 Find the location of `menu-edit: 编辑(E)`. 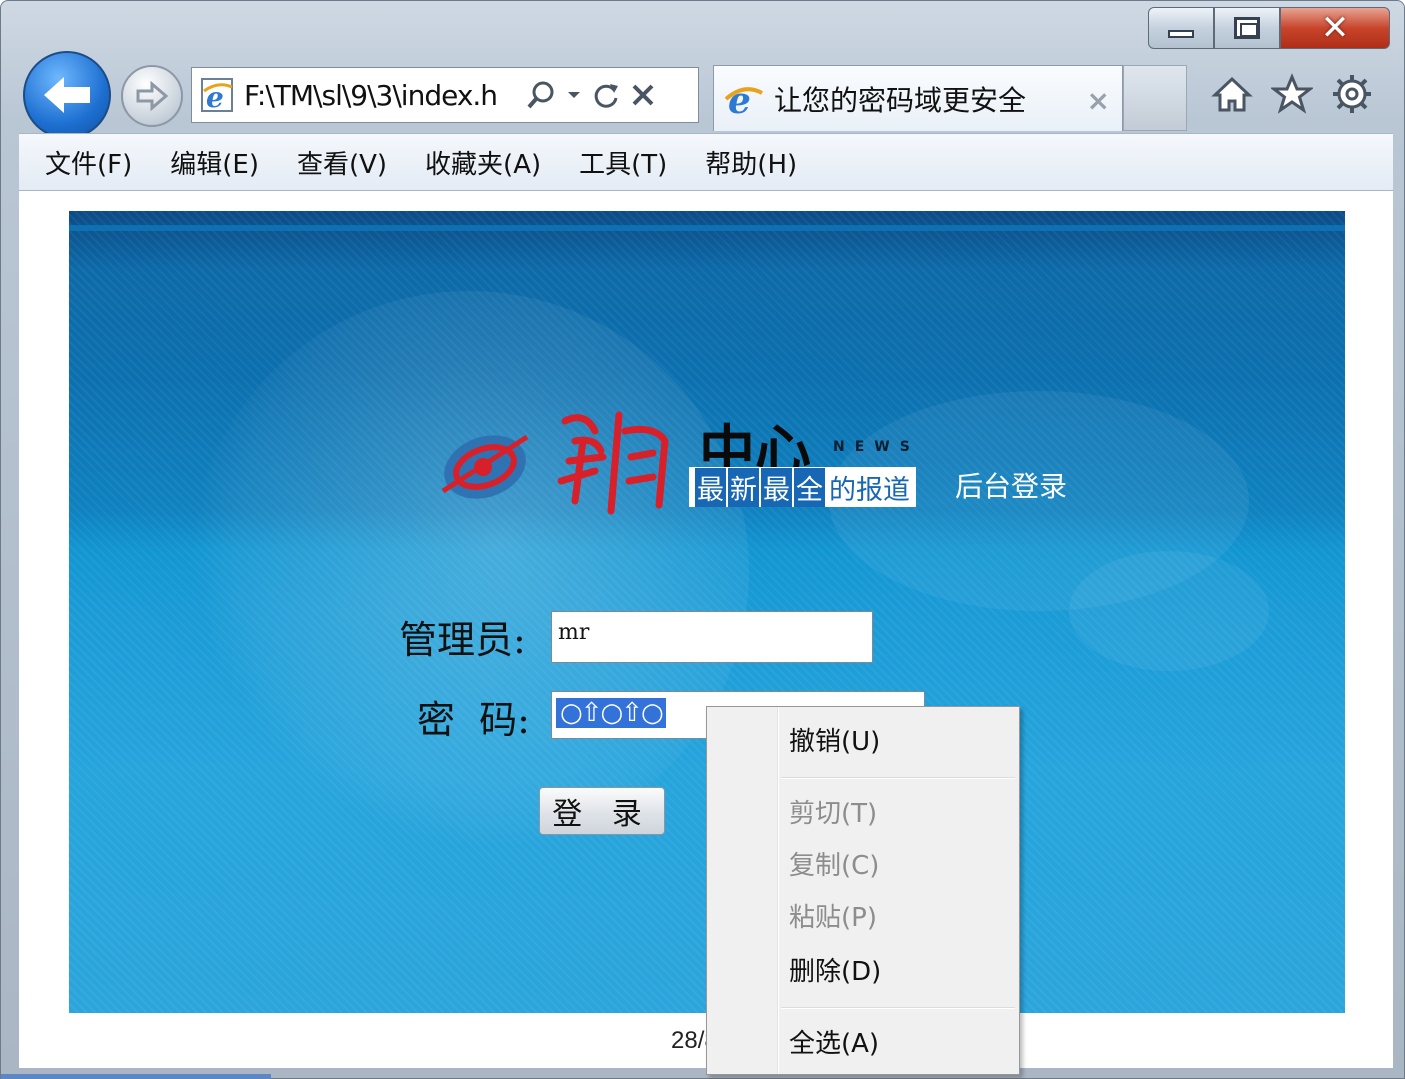

menu-edit: 编辑(E) is located at coordinates (214, 162).